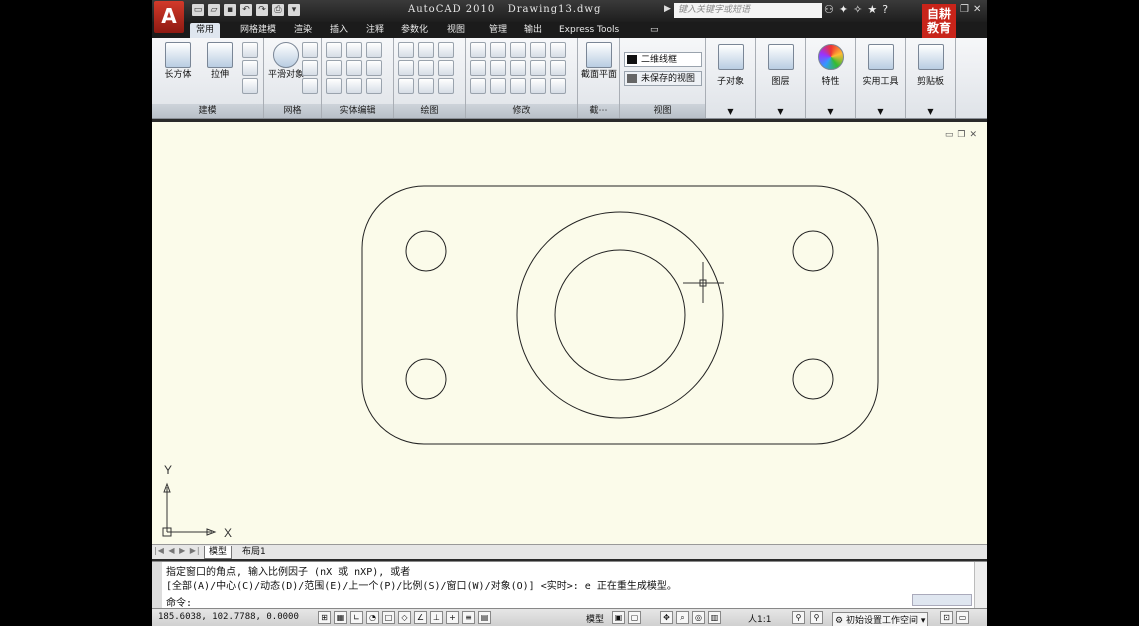 The width and height of the screenshot is (1139, 626). I want to click on print-icon: ⎙, so click(278, 10).